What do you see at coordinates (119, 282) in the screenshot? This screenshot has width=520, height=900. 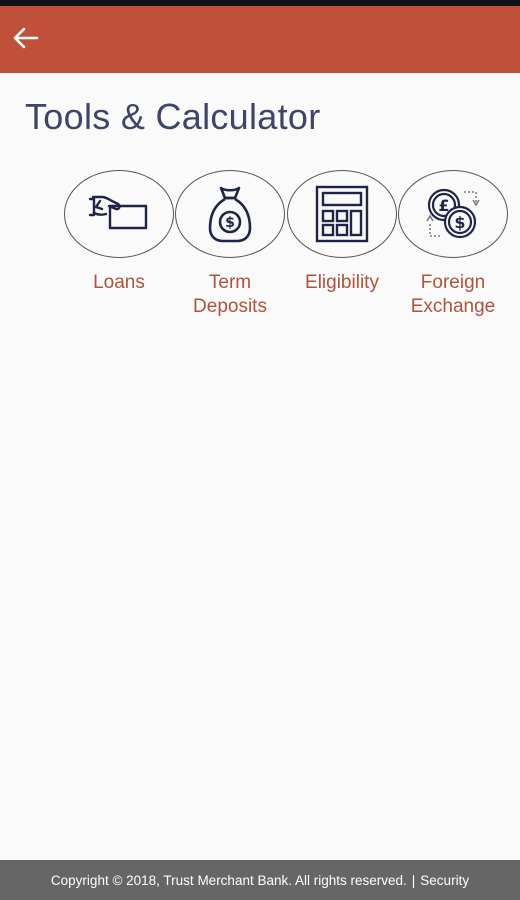 I see `tool-label-loans: Loans` at bounding box center [119, 282].